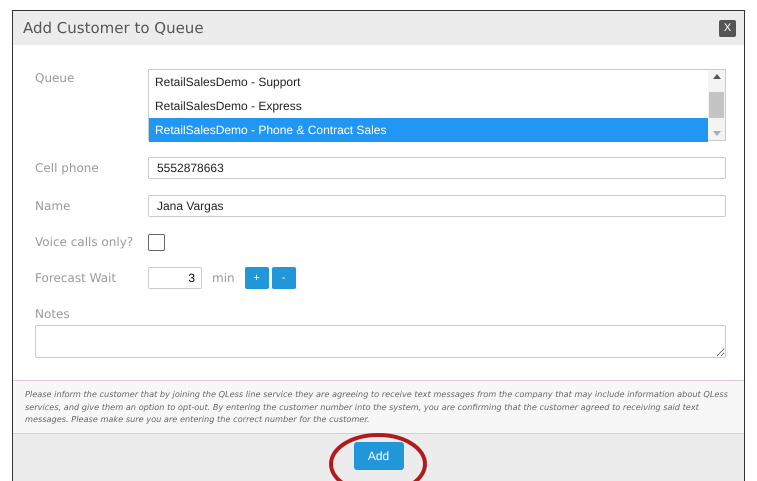 This screenshot has width=757, height=481. What do you see at coordinates (727, 28) in the screenshot?
I see `close-button: X` at bounding box center [727, 28].